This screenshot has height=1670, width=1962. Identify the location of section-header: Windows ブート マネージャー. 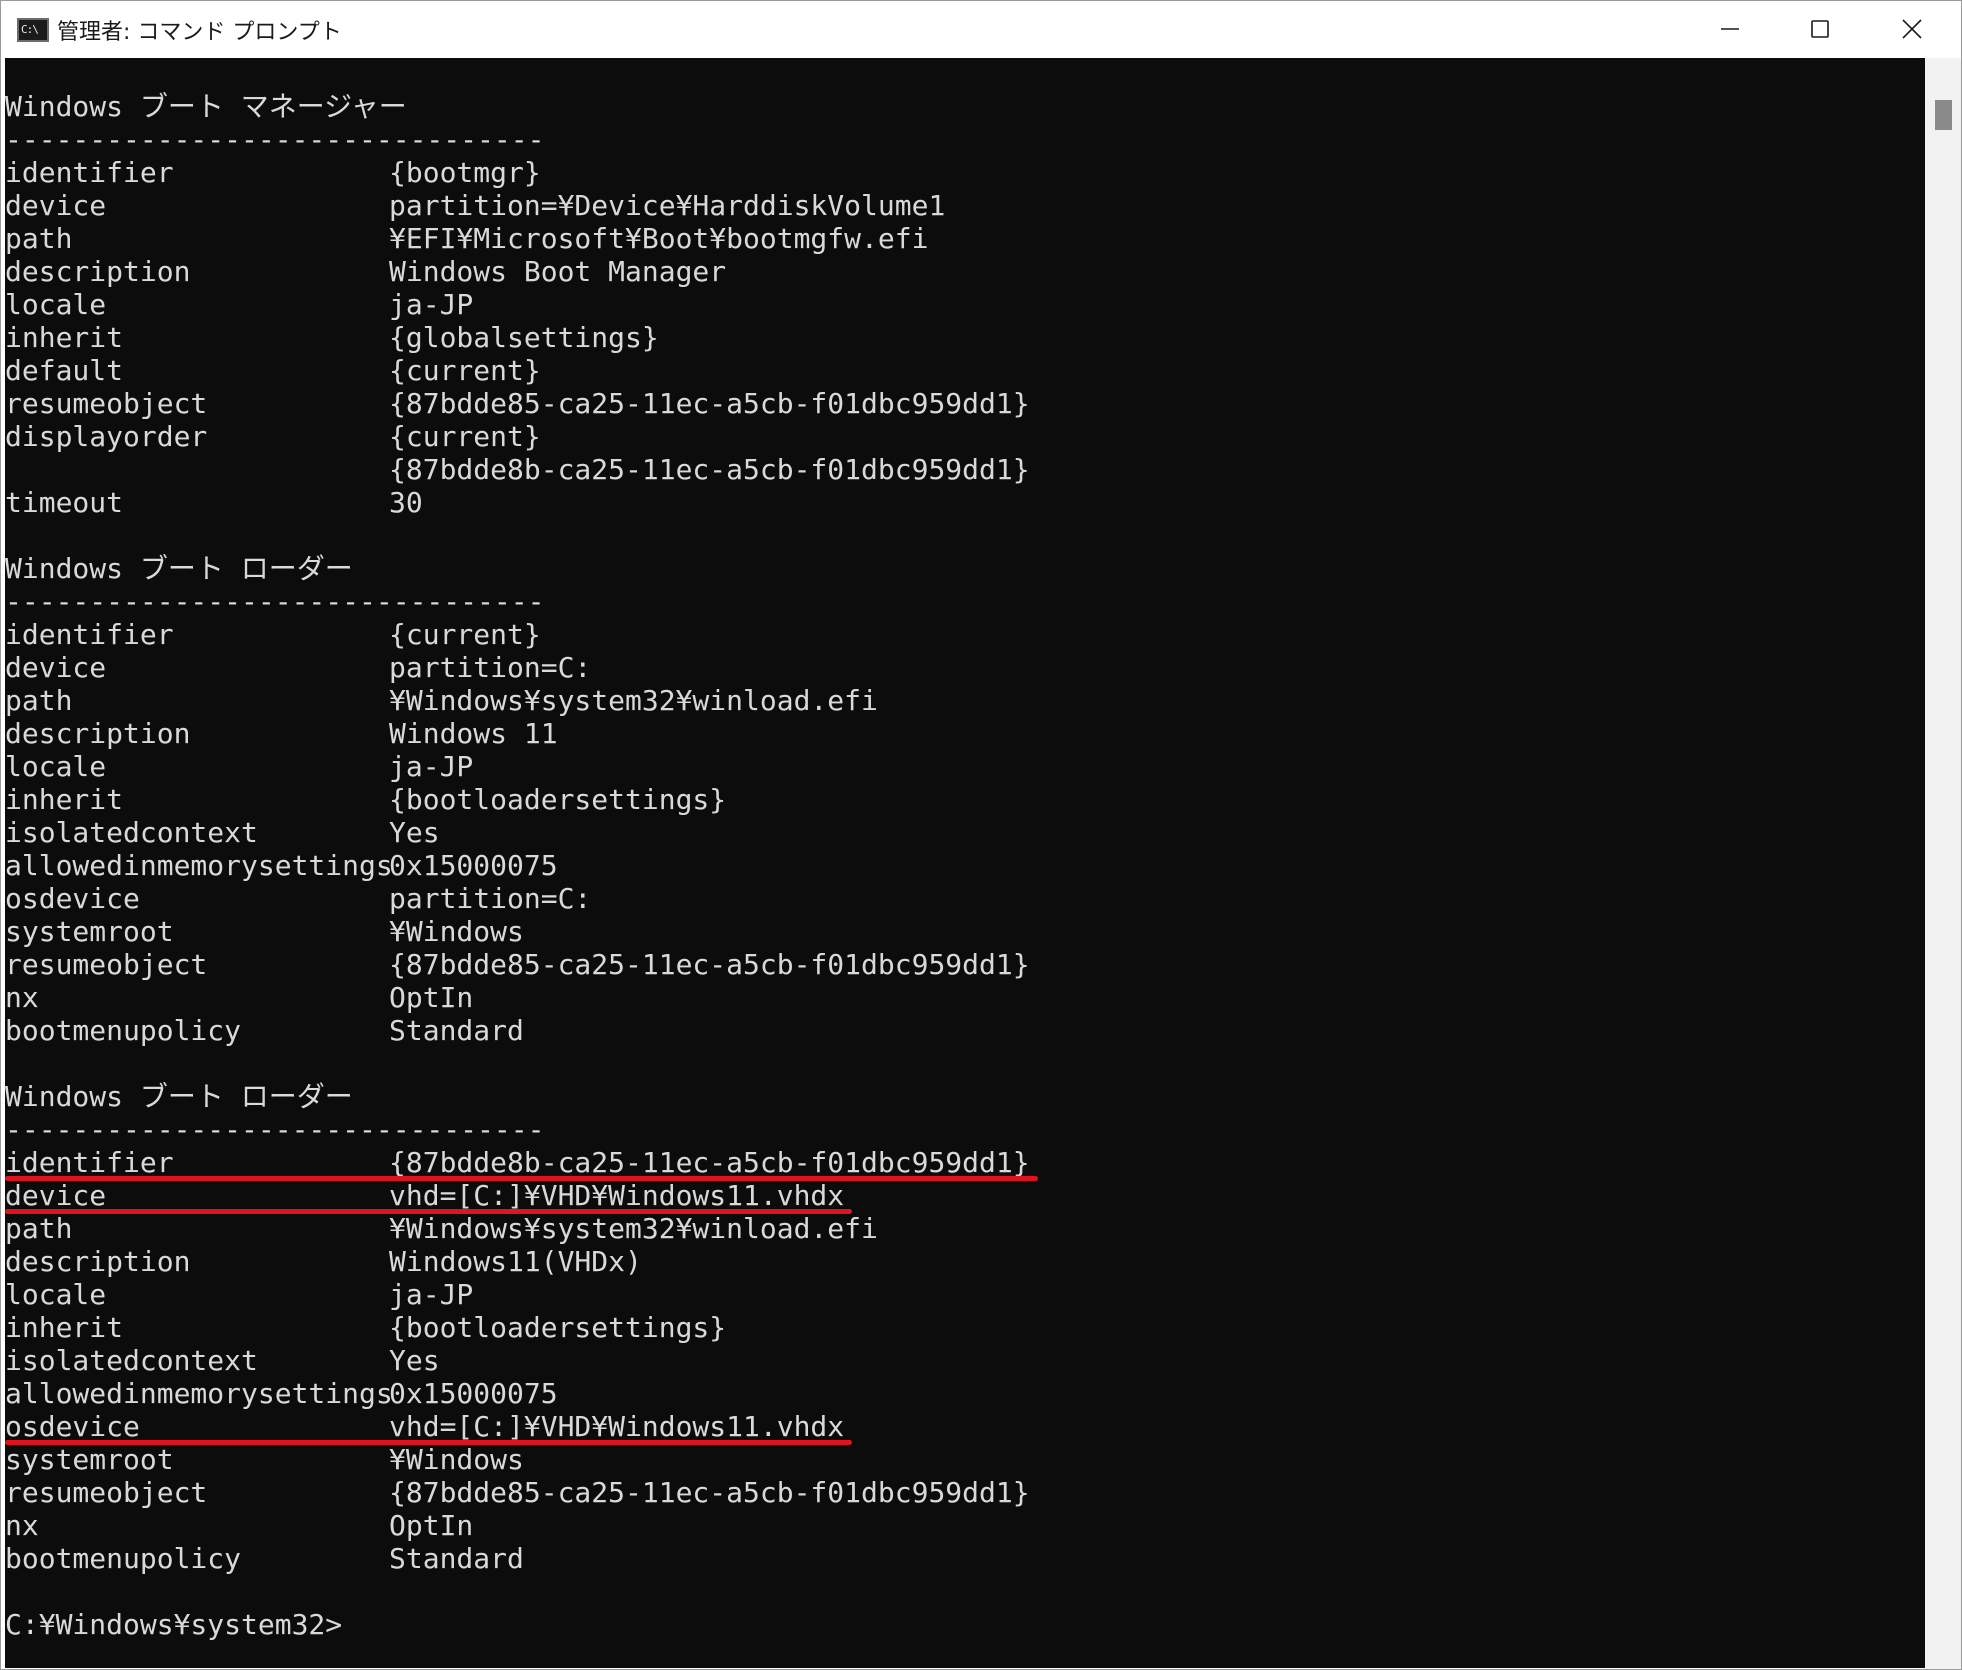
(955, 106).